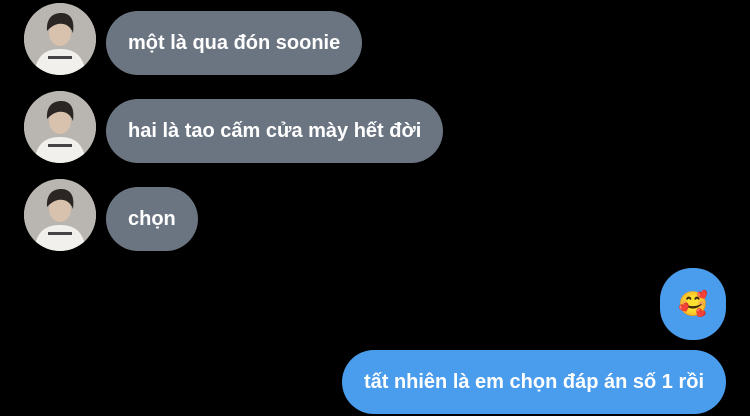  I want to click on message-bubble: một là qua đón soonie, so click(234, 43).